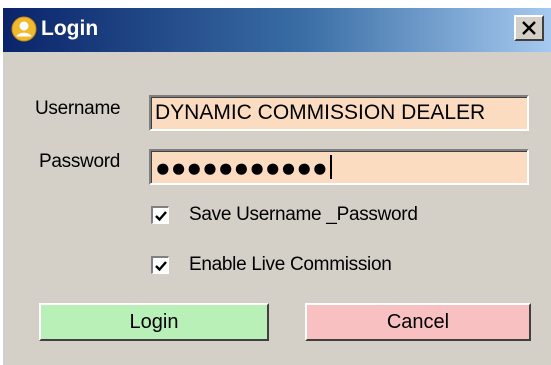 The width and height of the screenshot is (551, 365). I want to click on password-value: ●●●●●●●●●●●, so click(241, 167).